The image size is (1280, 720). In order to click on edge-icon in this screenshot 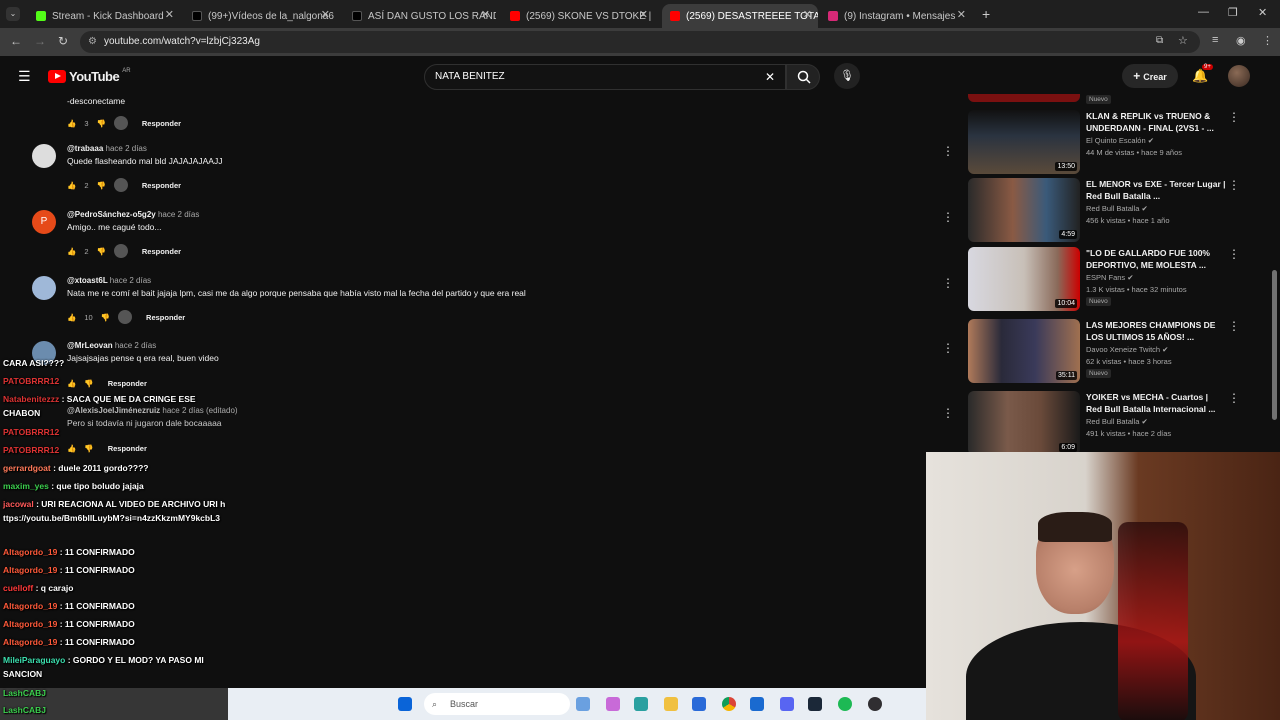, I will do `click(641, 704)`.